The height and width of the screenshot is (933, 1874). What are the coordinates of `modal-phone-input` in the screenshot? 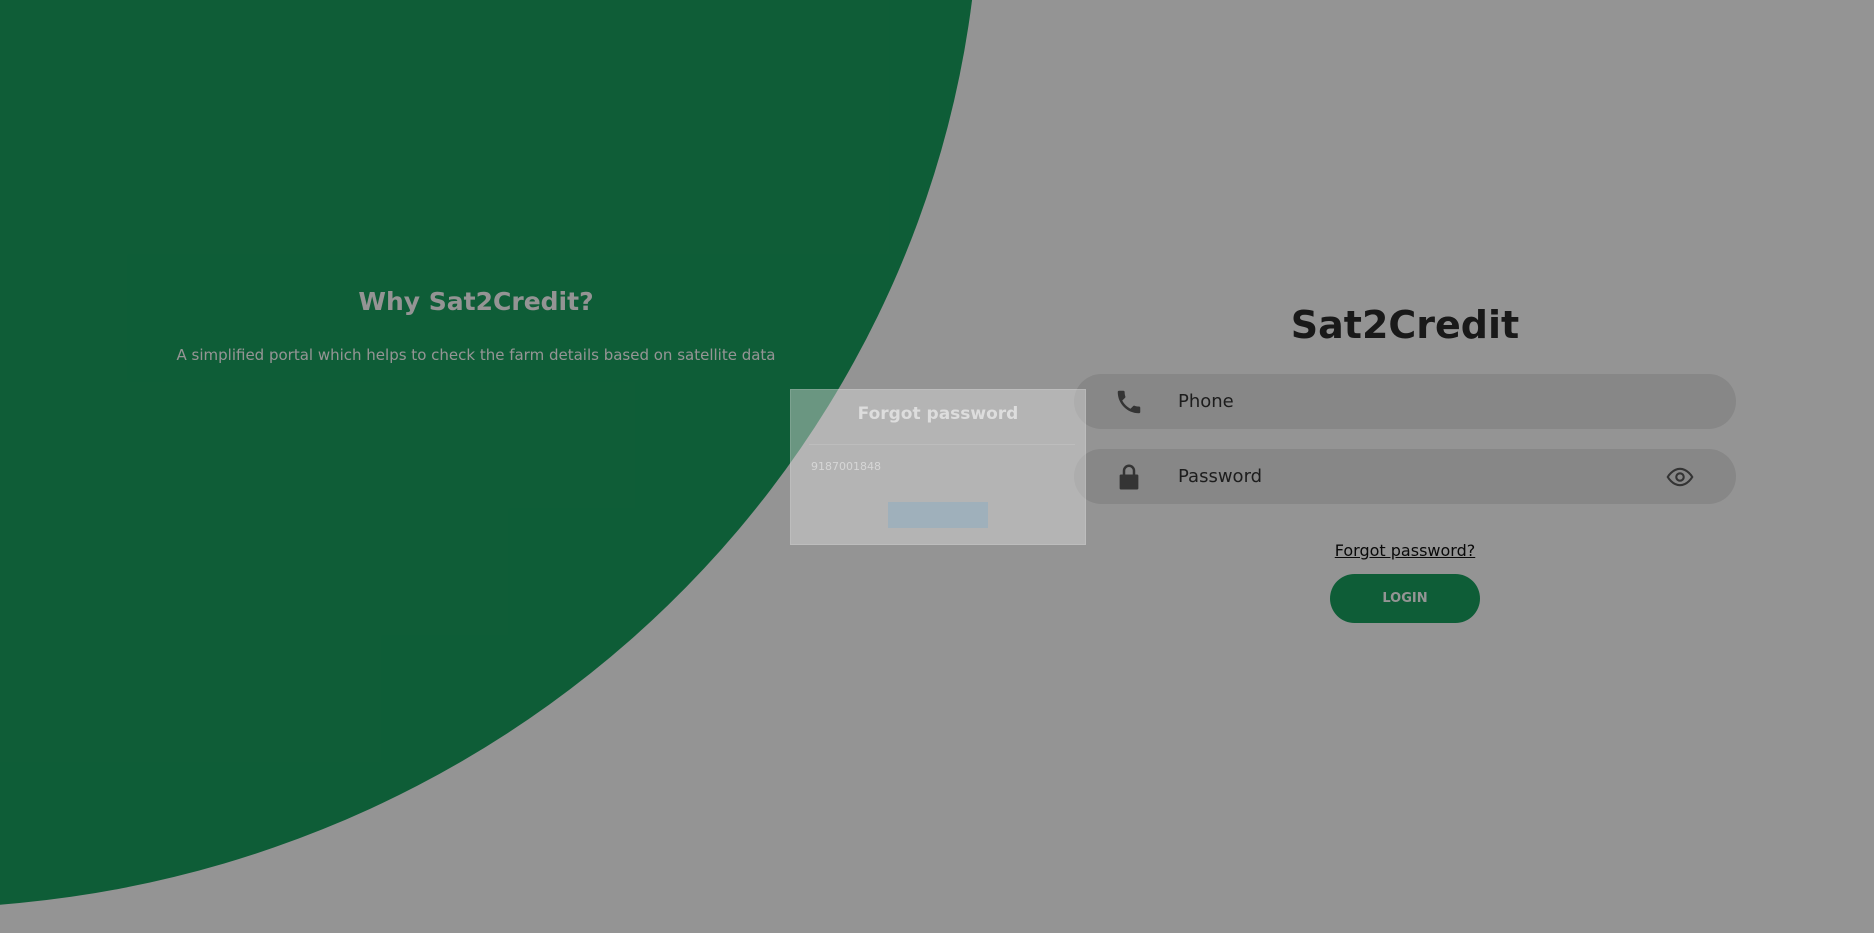 It's located at (936, 466).